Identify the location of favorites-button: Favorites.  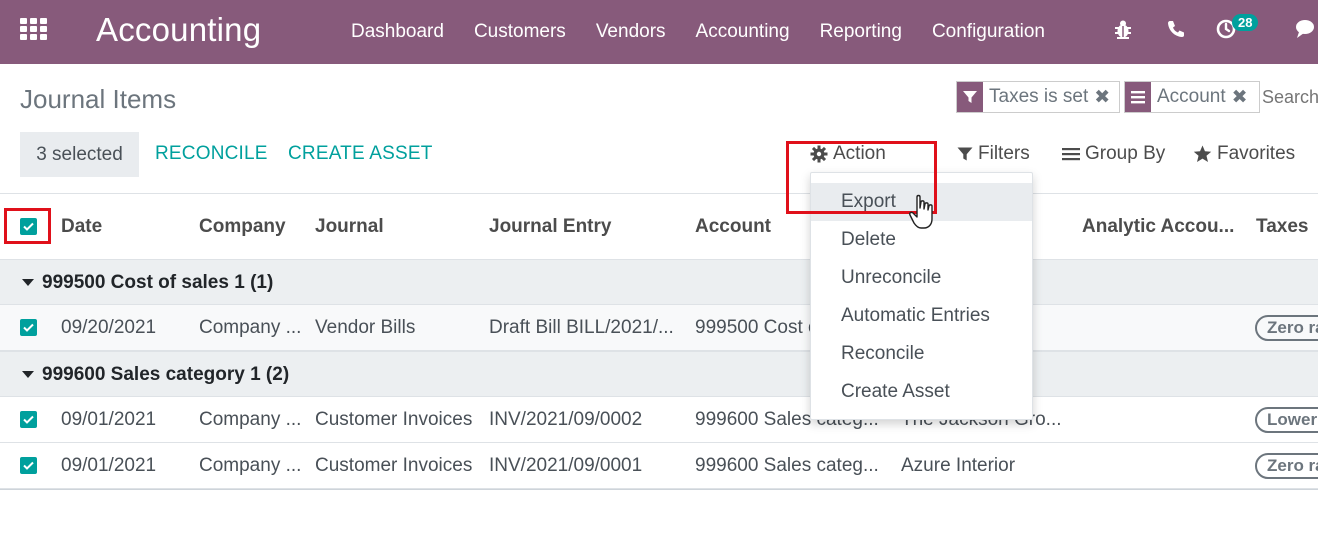
(1244, 154).